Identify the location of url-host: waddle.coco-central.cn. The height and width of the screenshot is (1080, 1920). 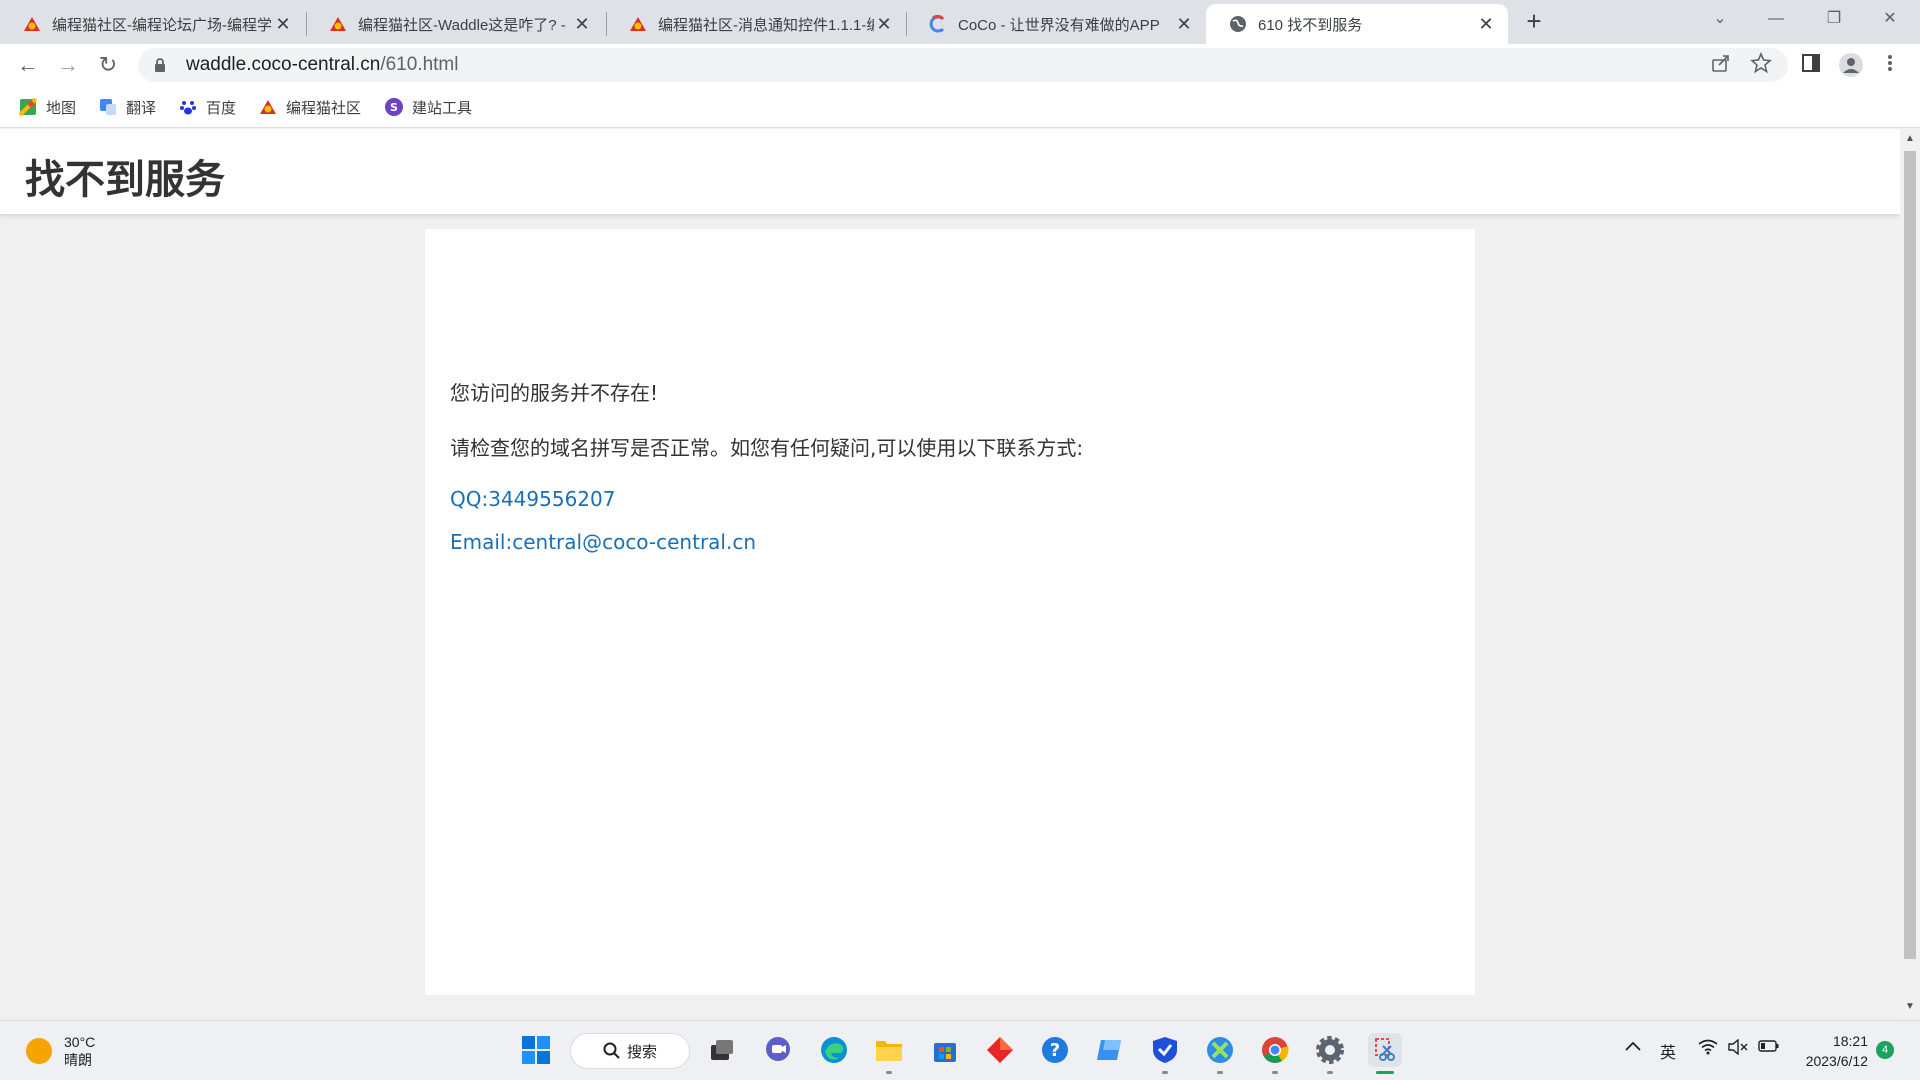
(283, 64).